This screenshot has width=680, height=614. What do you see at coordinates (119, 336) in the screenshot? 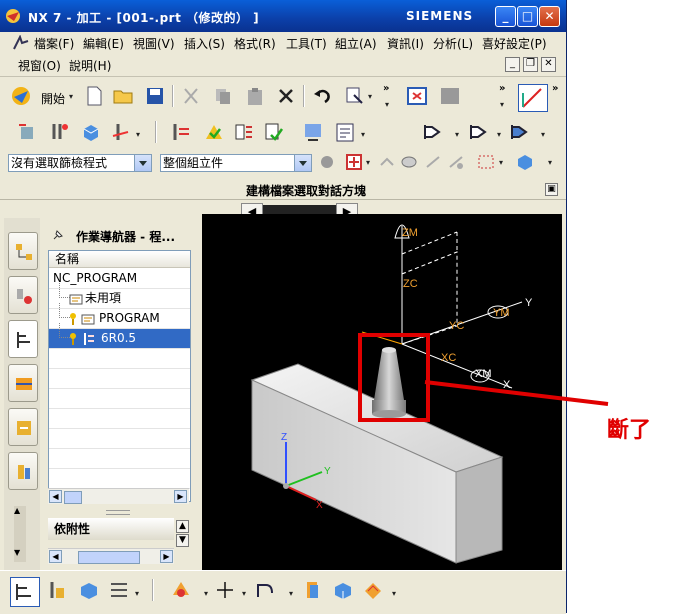
I see `tree-row-6r05-selected: 6R0.5` at bounding box center [119, 336].